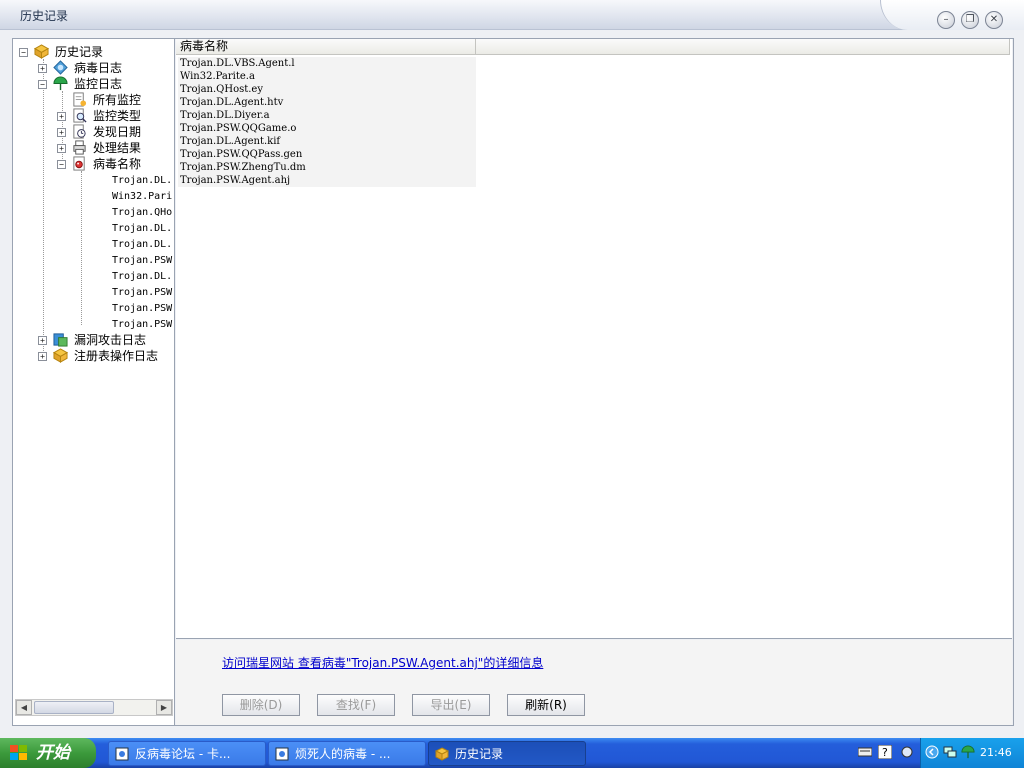  Describe the element at coordinates (117, 164) in the screenshot. I see `tree-label-virus-name: 病毒名称` at that location.